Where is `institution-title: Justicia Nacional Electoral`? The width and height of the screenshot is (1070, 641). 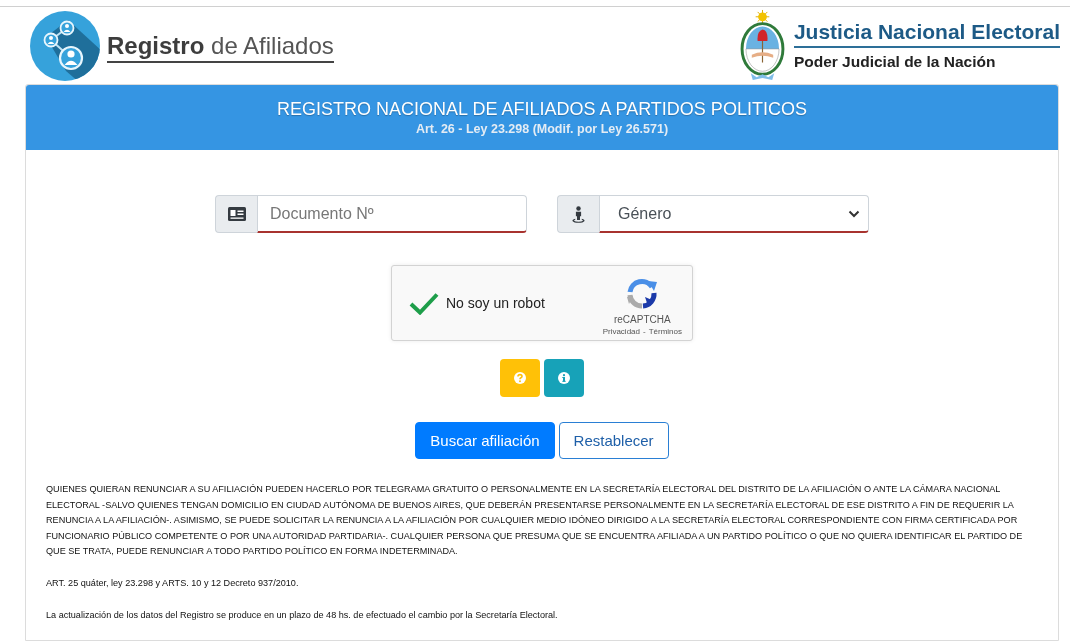
institution-title: Justicia Nacional Electoral is located at coordinates (926, 34).